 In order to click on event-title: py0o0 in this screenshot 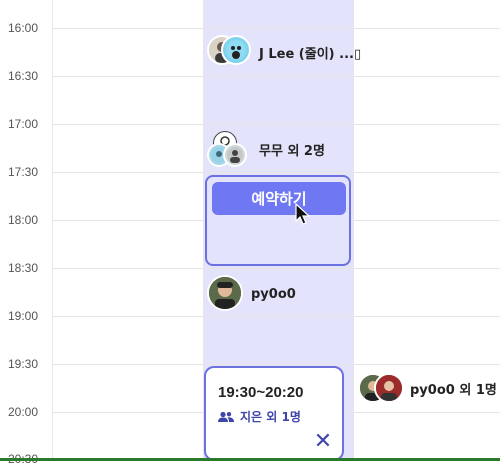, I will do `click(273, 294)`.